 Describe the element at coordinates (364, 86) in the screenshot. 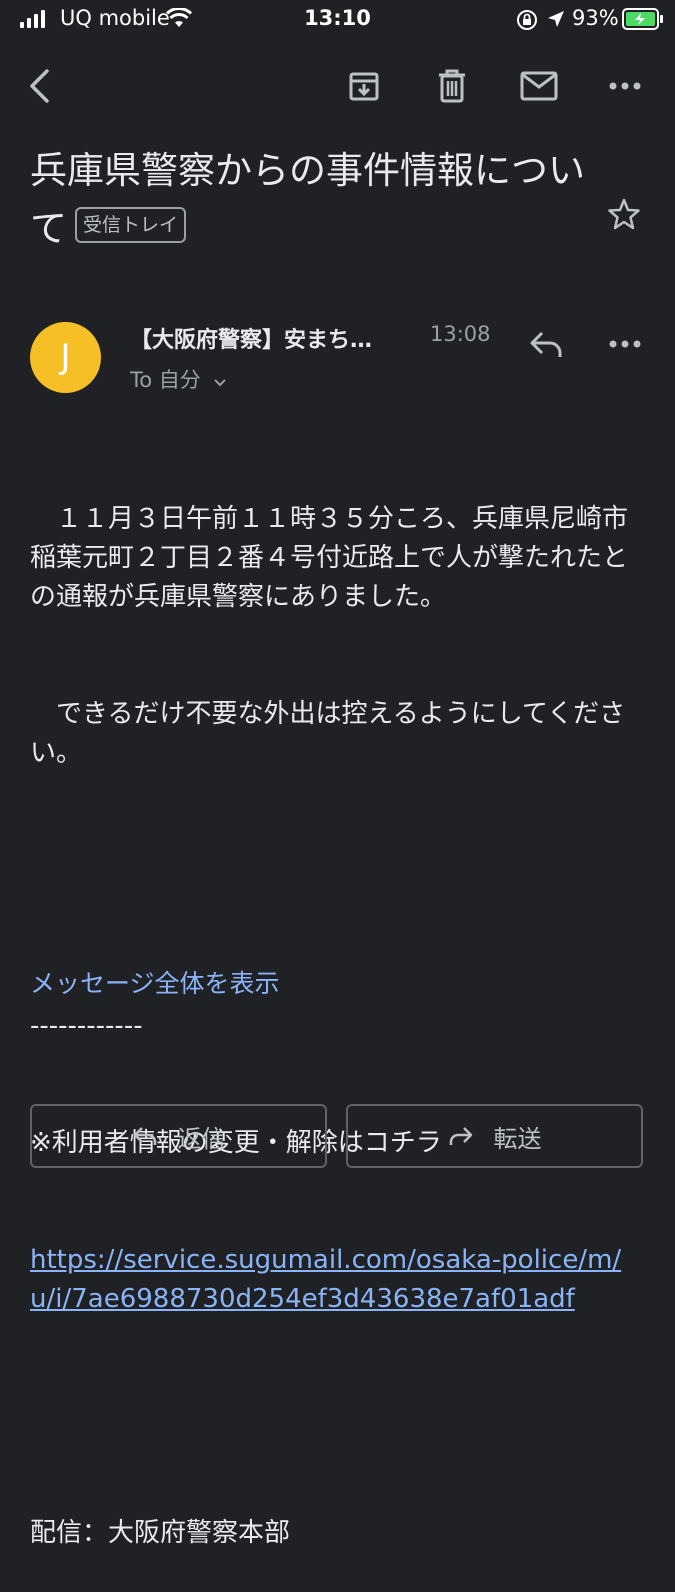

I see `archive-icon` at that location.